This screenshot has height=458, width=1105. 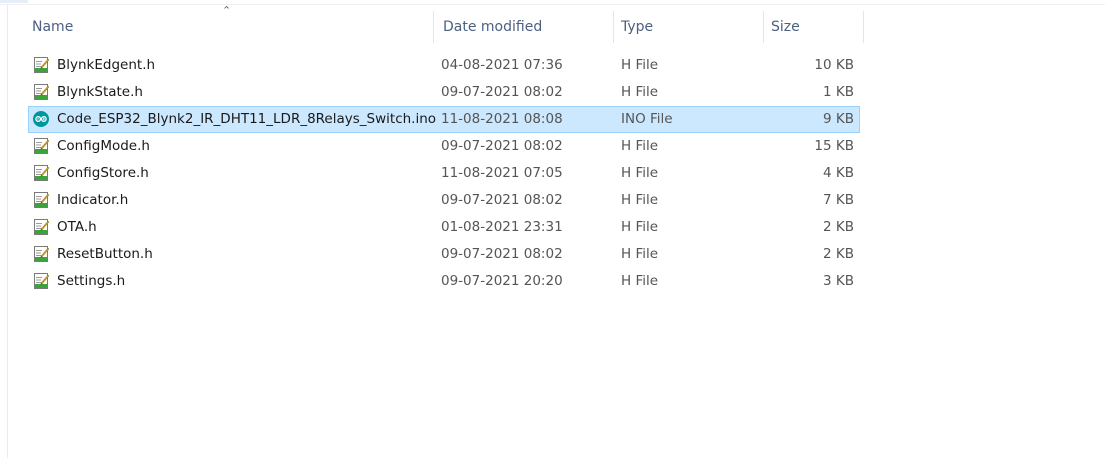 What do you see at coordinates (103, 146) in the screenshot?
I see `file-name: ConfigMode.h` at bounding box center [103, 146].